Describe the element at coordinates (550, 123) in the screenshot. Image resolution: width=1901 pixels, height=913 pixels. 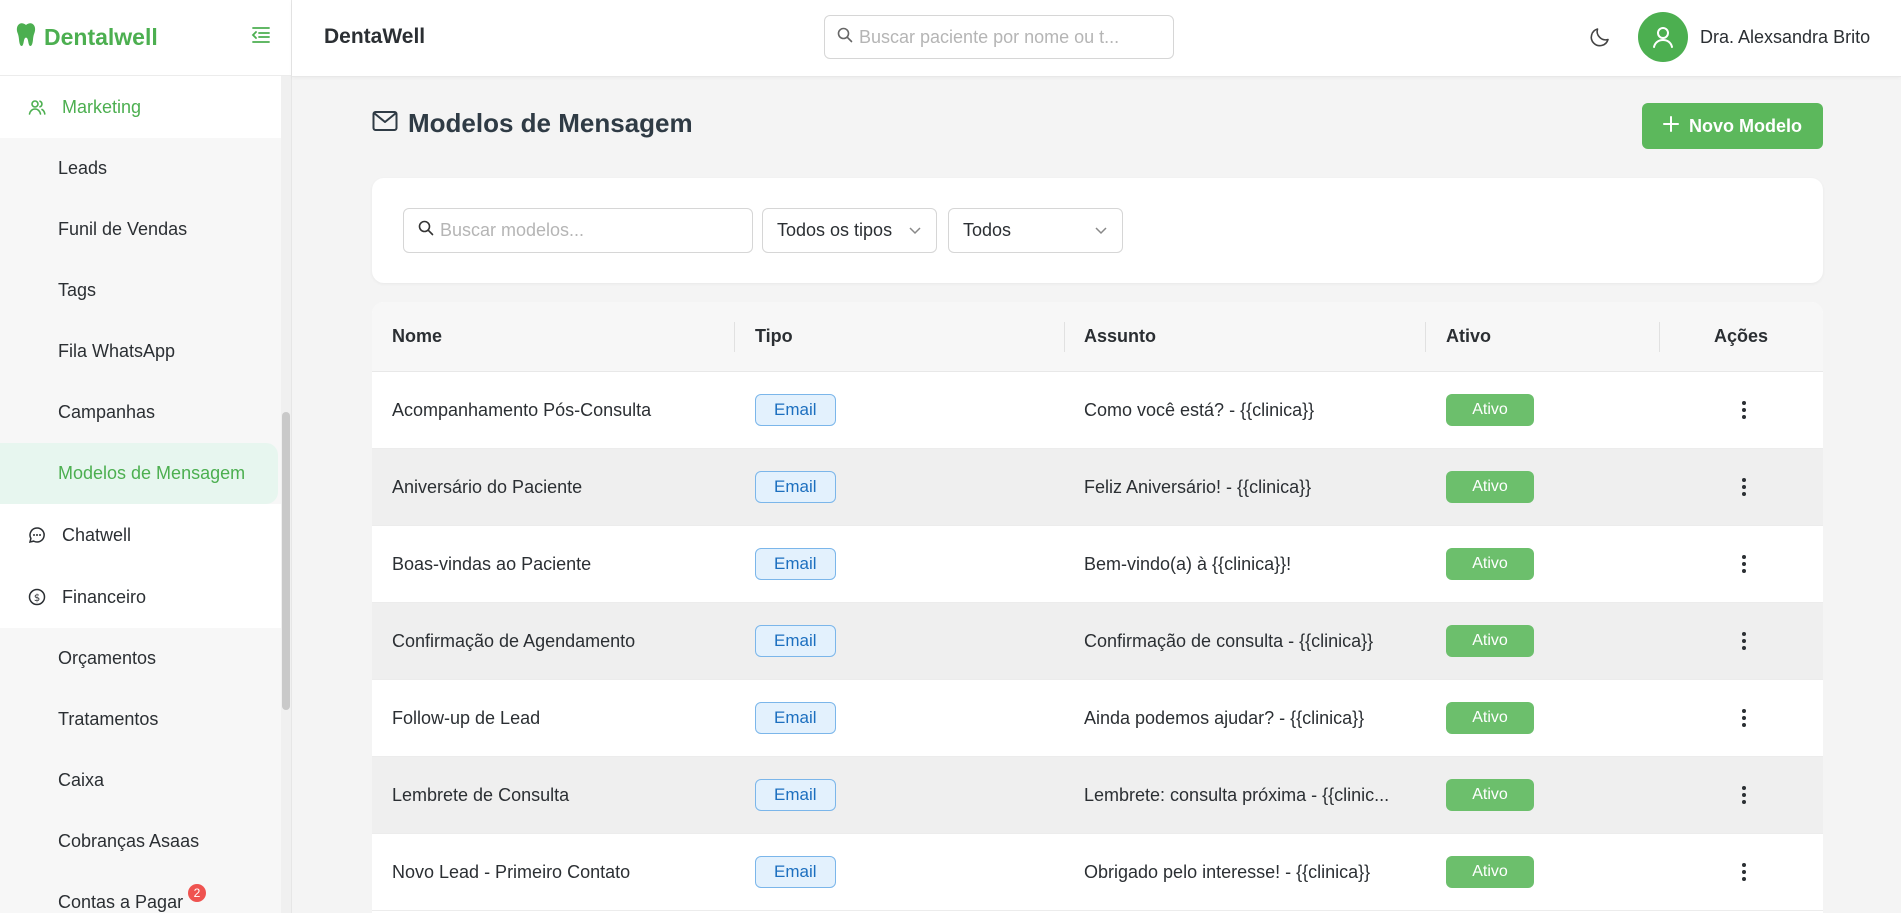
I see `page-title: Modelos de Mensagem` at that location.